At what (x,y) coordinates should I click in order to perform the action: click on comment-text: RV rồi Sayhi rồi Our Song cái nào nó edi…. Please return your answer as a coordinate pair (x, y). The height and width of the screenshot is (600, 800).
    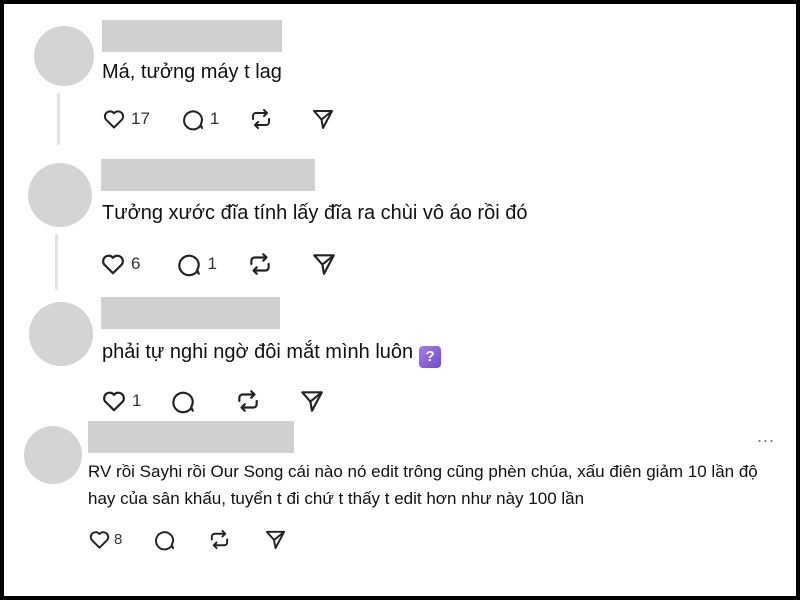
    Looking at the image, I should click on (423, 485).